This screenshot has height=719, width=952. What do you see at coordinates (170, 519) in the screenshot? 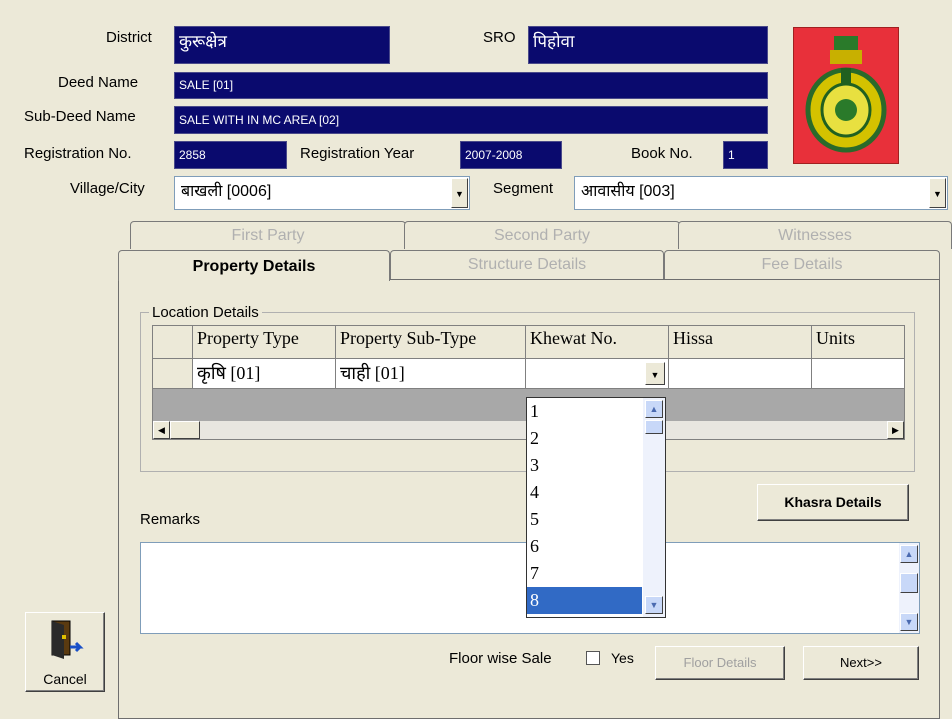
I see `remarks-label: Remarks` at bounding box center [170, 519].